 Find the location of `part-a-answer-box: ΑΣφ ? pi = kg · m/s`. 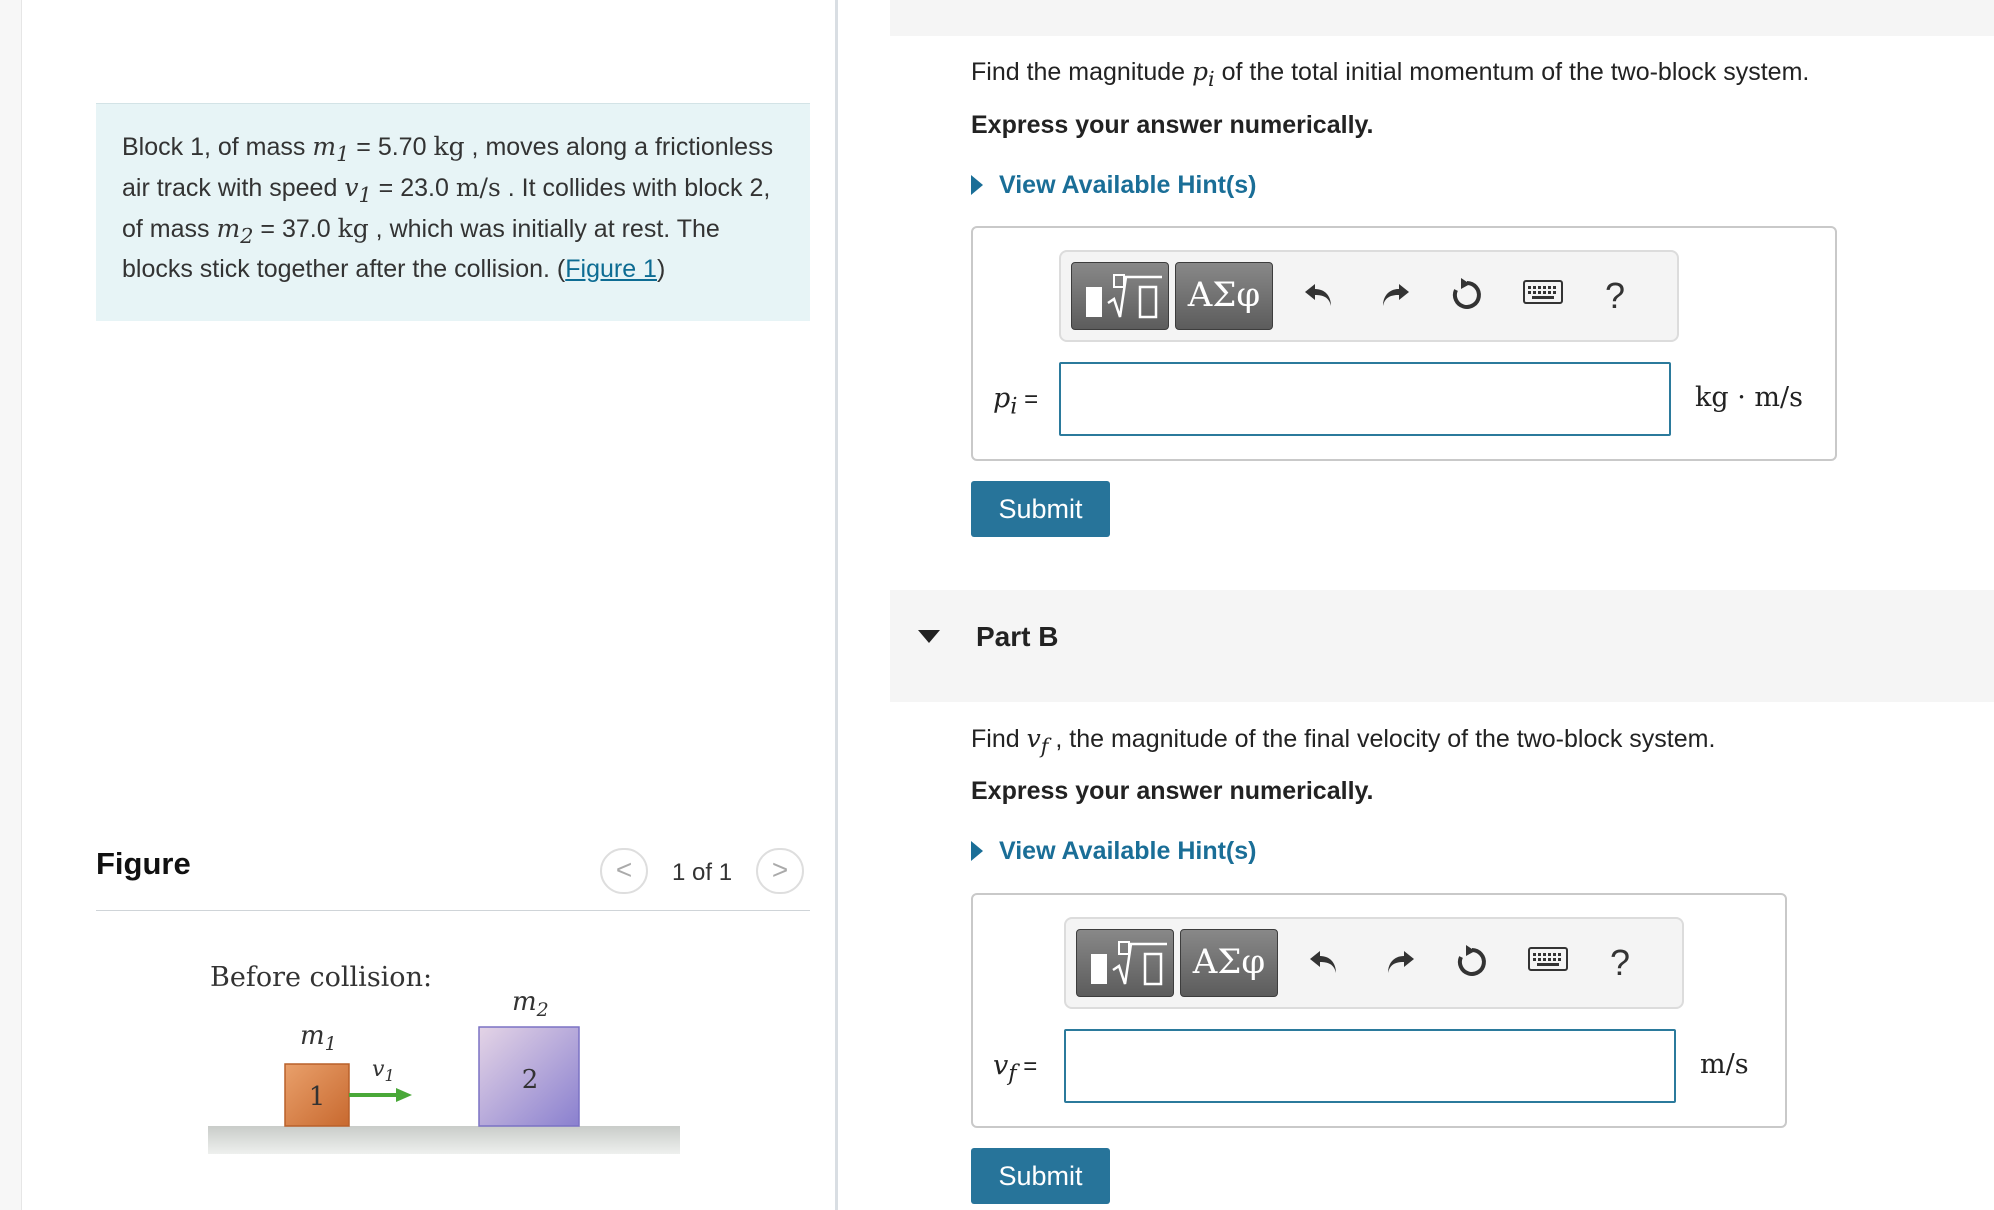

part-a-answer-box: ΑΣφ ? pi = kg · m/s is located at coordinates (1404, 343).